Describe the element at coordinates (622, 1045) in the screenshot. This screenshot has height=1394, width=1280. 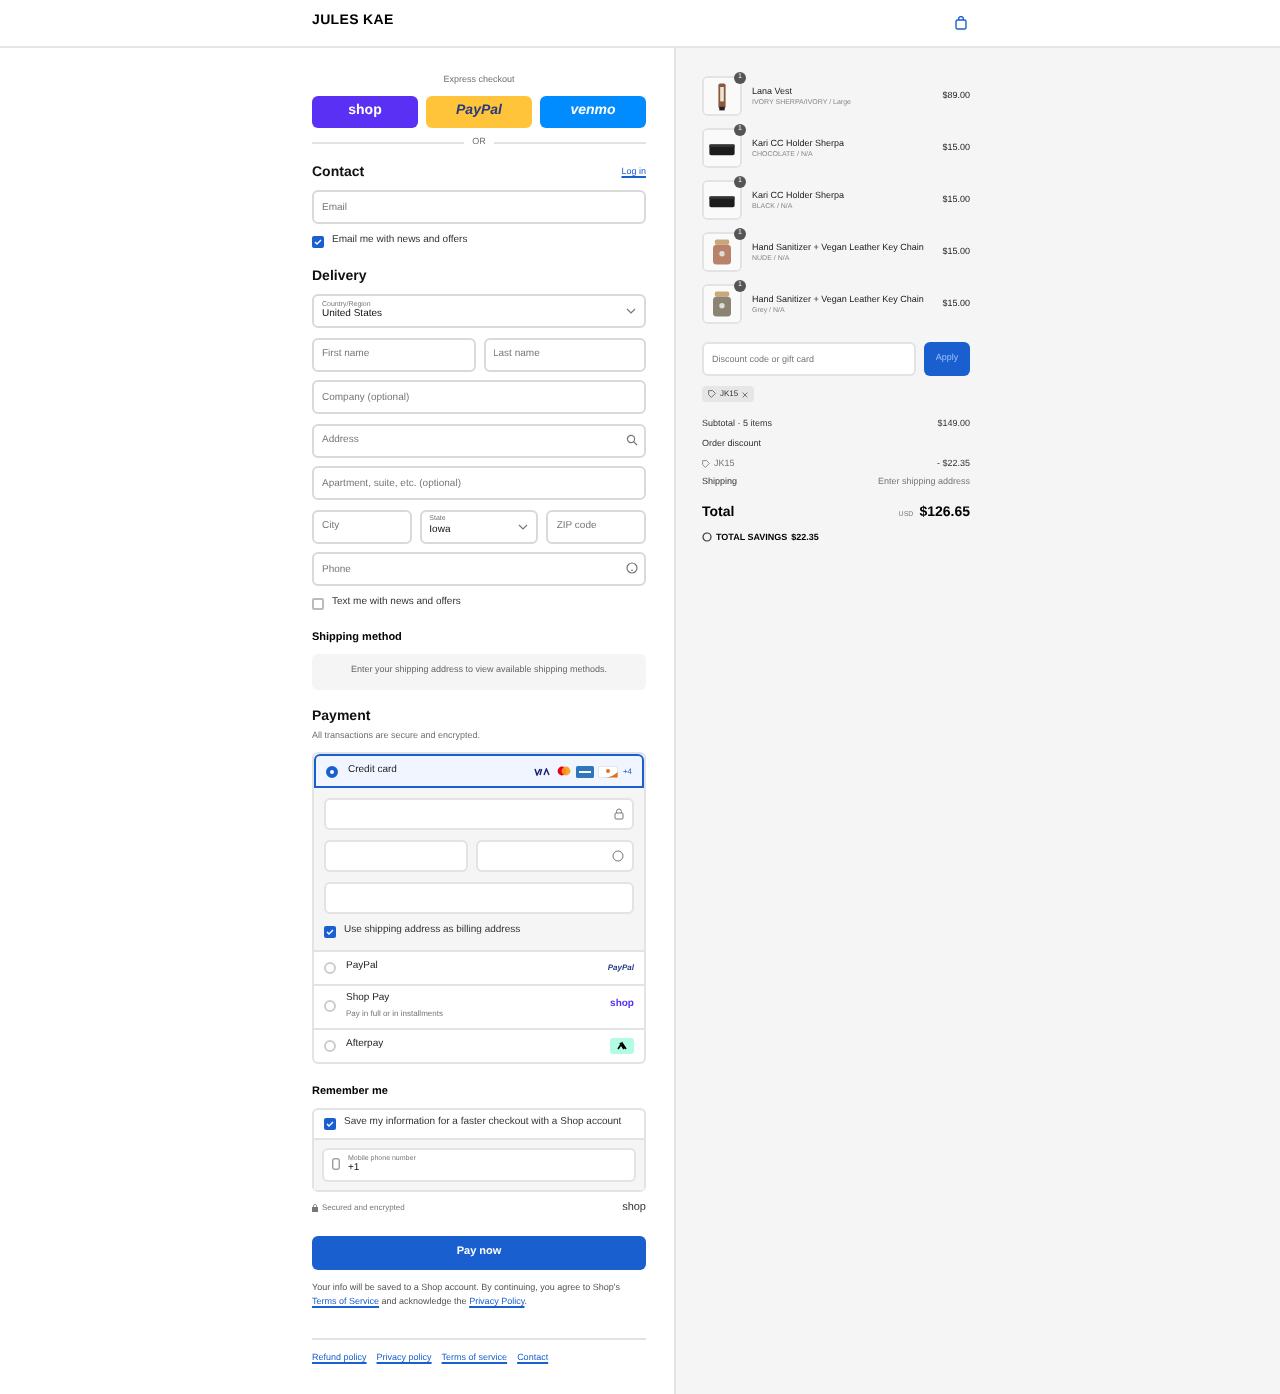
I see `afterpay-icon` at that location.